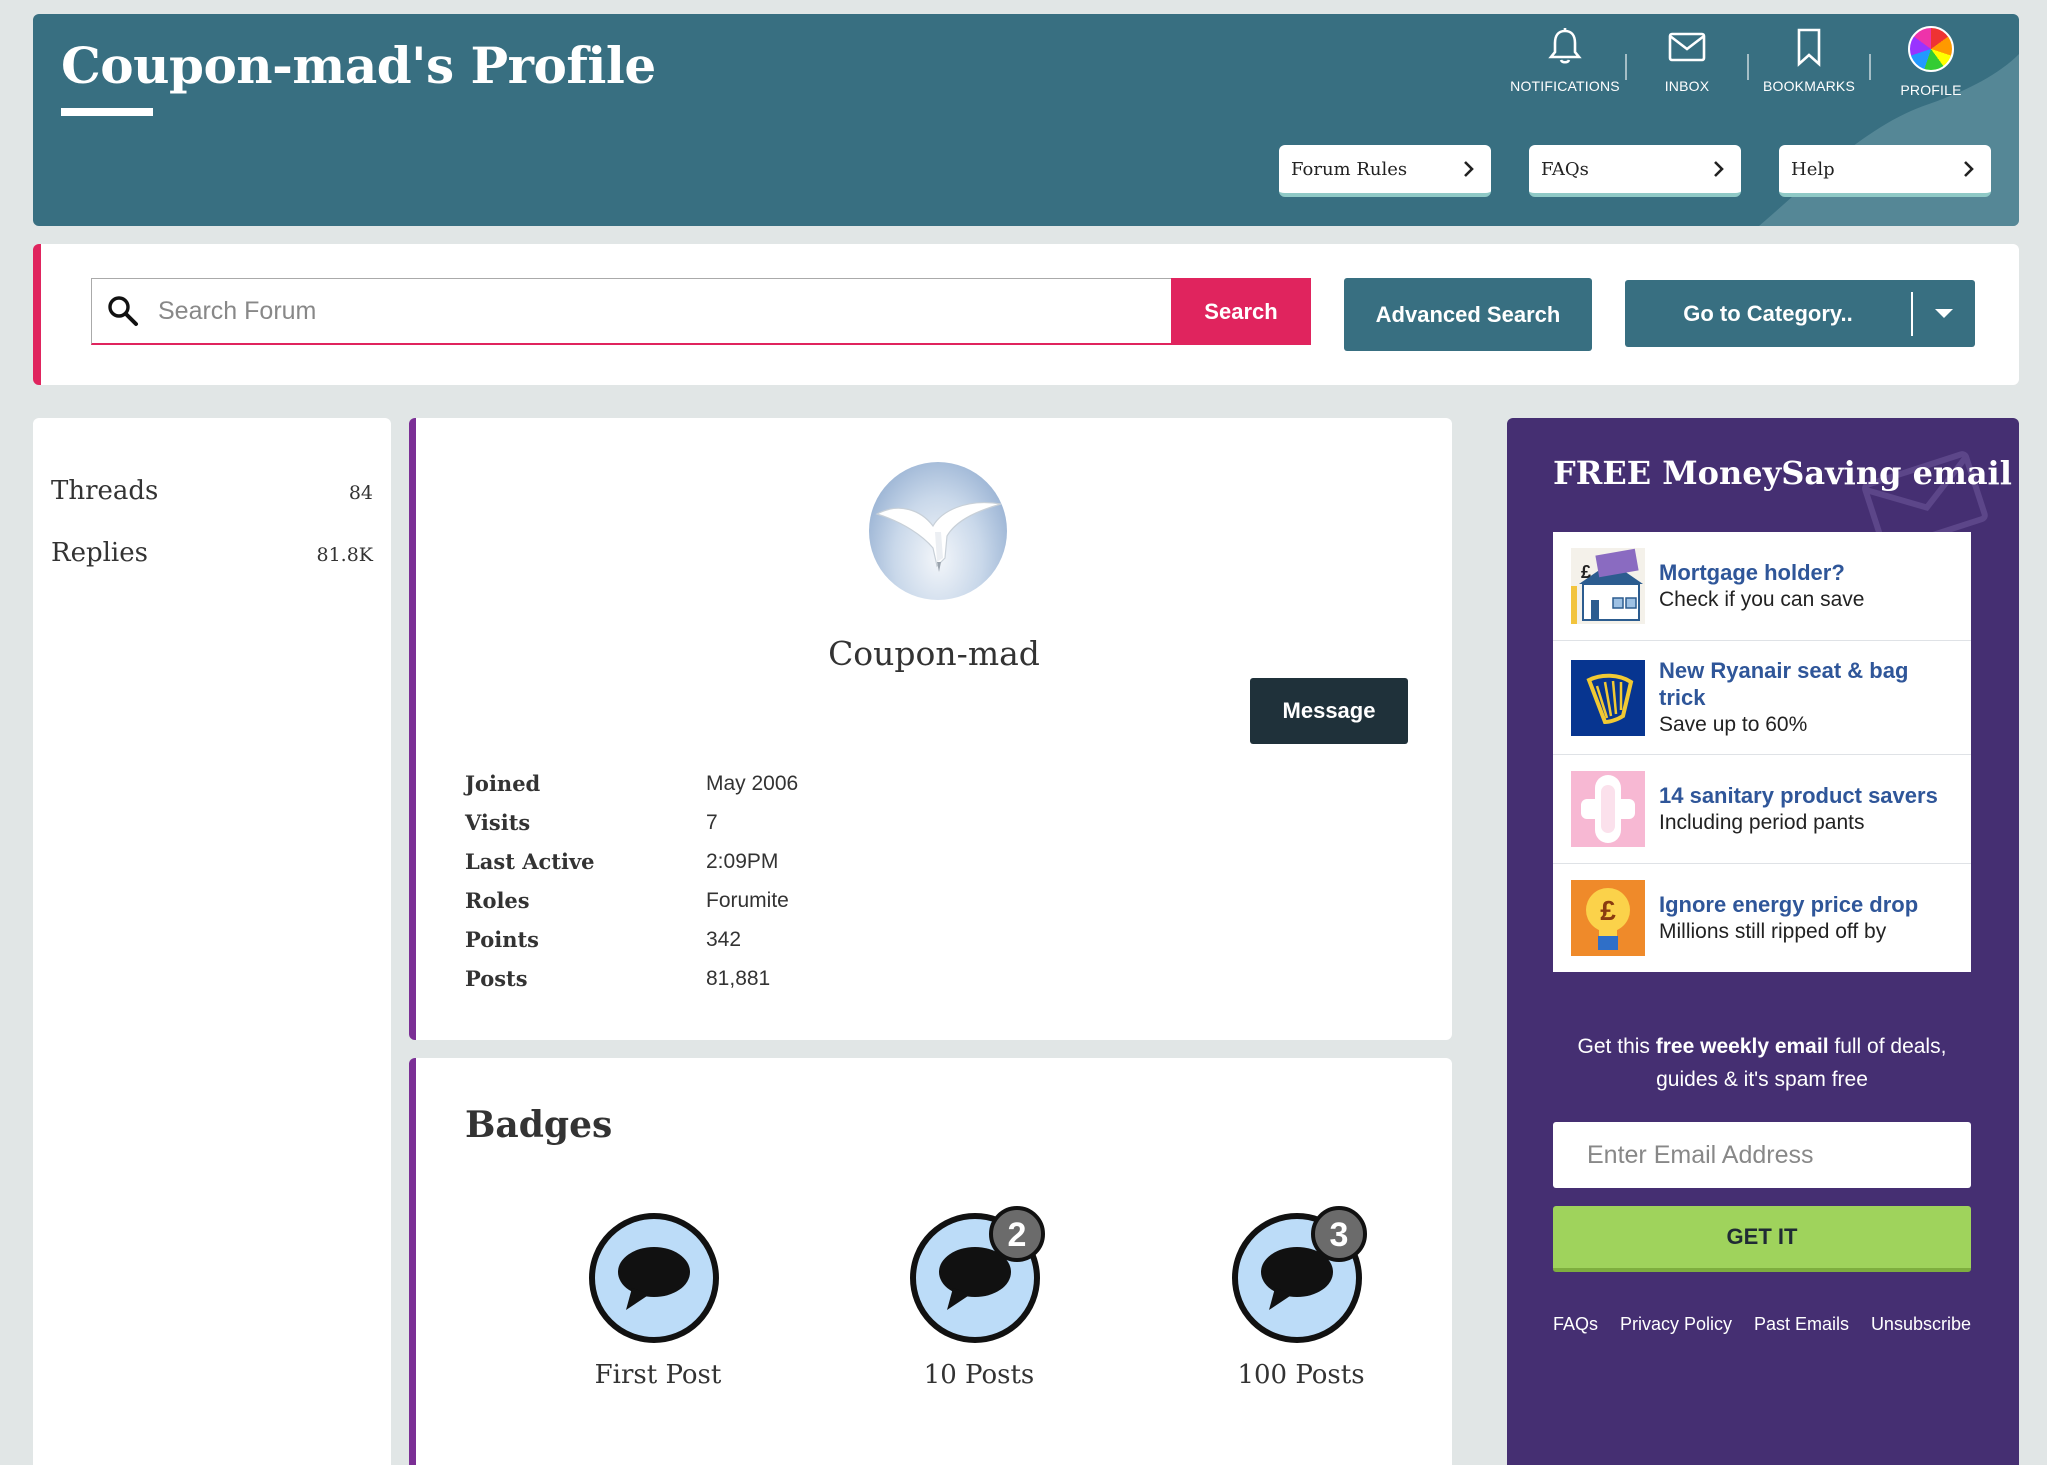  Describe the element at coordinates (631, 783) in the screenshot. I see `info-row-joined: Joined May 2006` at that location.